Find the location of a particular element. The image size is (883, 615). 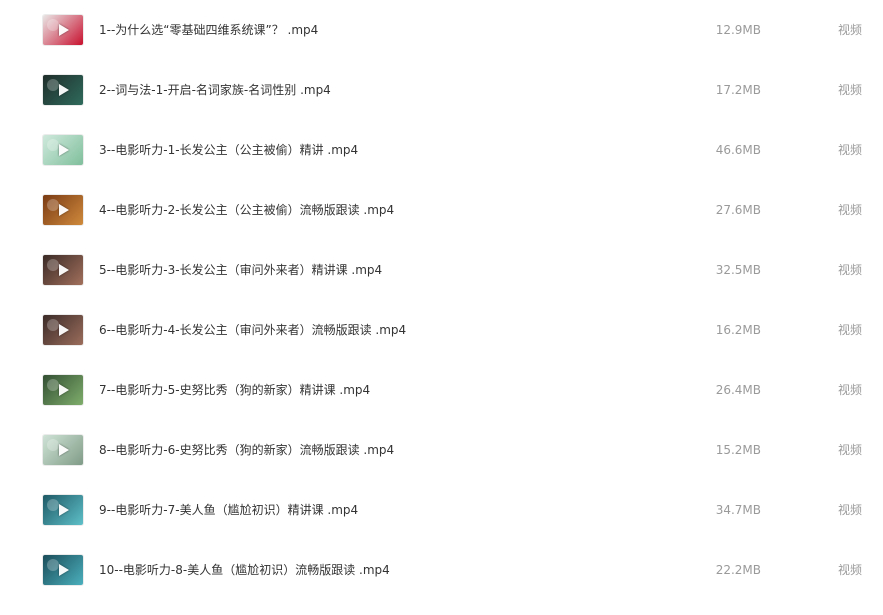

file-name: 5--电影听力-3-长发公主（审问外来者）精讲课 .mp4 is located at coordinates (240, 270).